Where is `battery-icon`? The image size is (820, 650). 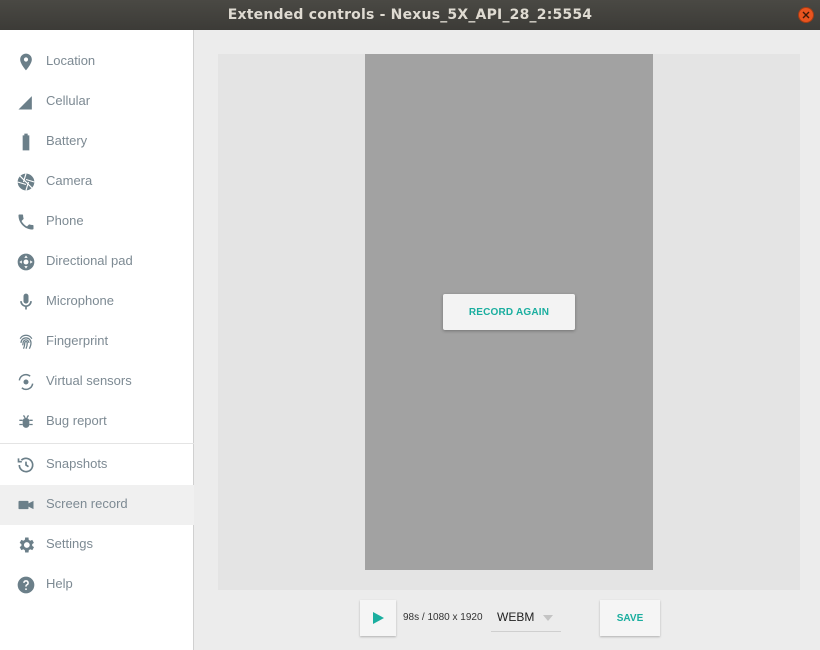
battery-icon is located at coordinates (26, 142).